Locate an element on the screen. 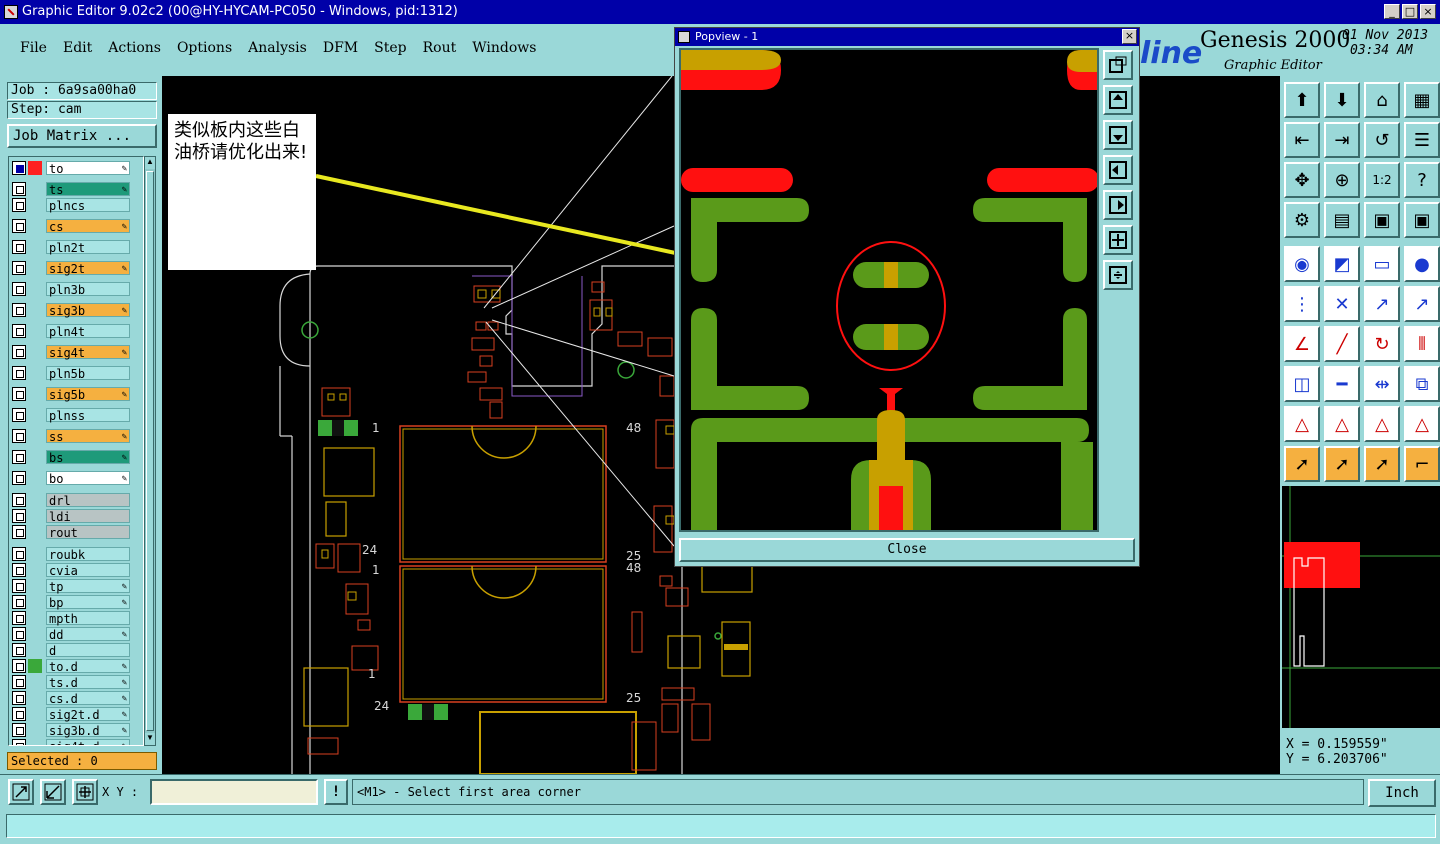  layer-row: ldi is located at coordinates (75, 516).